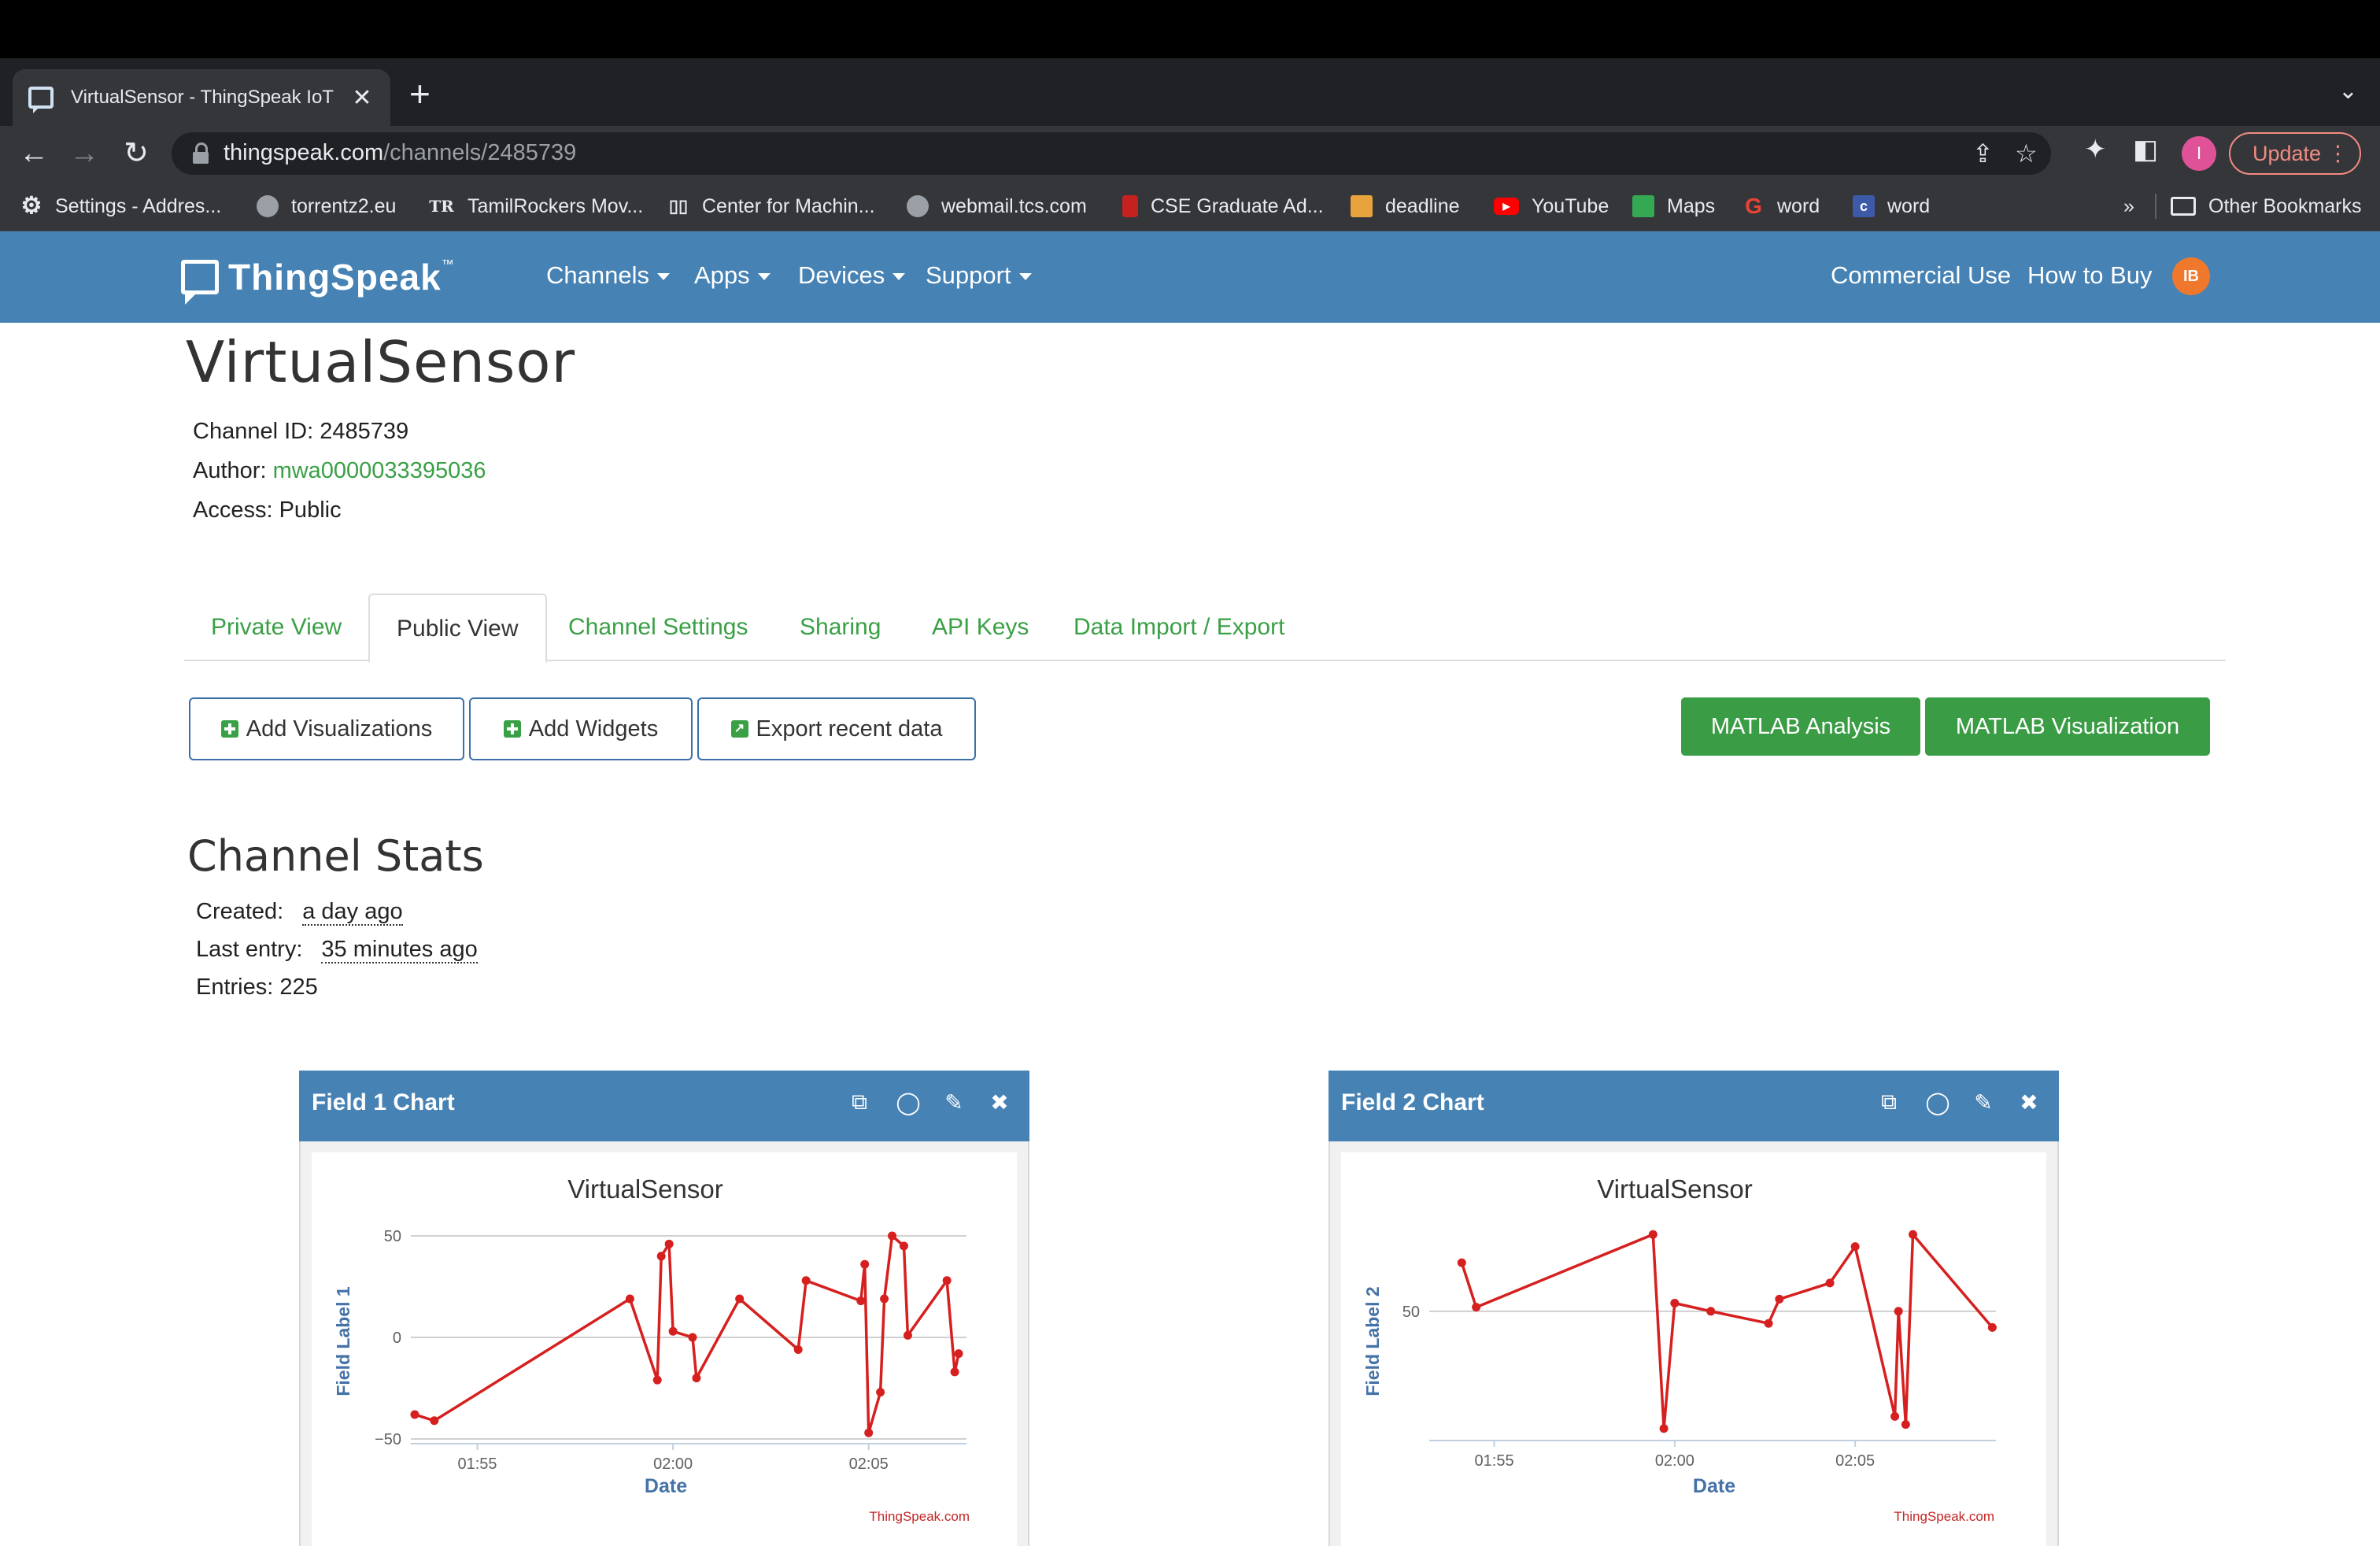 This screenshot has width=2380, height=1546. Describe the element at coordinates (852, 275) in the screenshot. I see `menu-devices: Devices` at that location.